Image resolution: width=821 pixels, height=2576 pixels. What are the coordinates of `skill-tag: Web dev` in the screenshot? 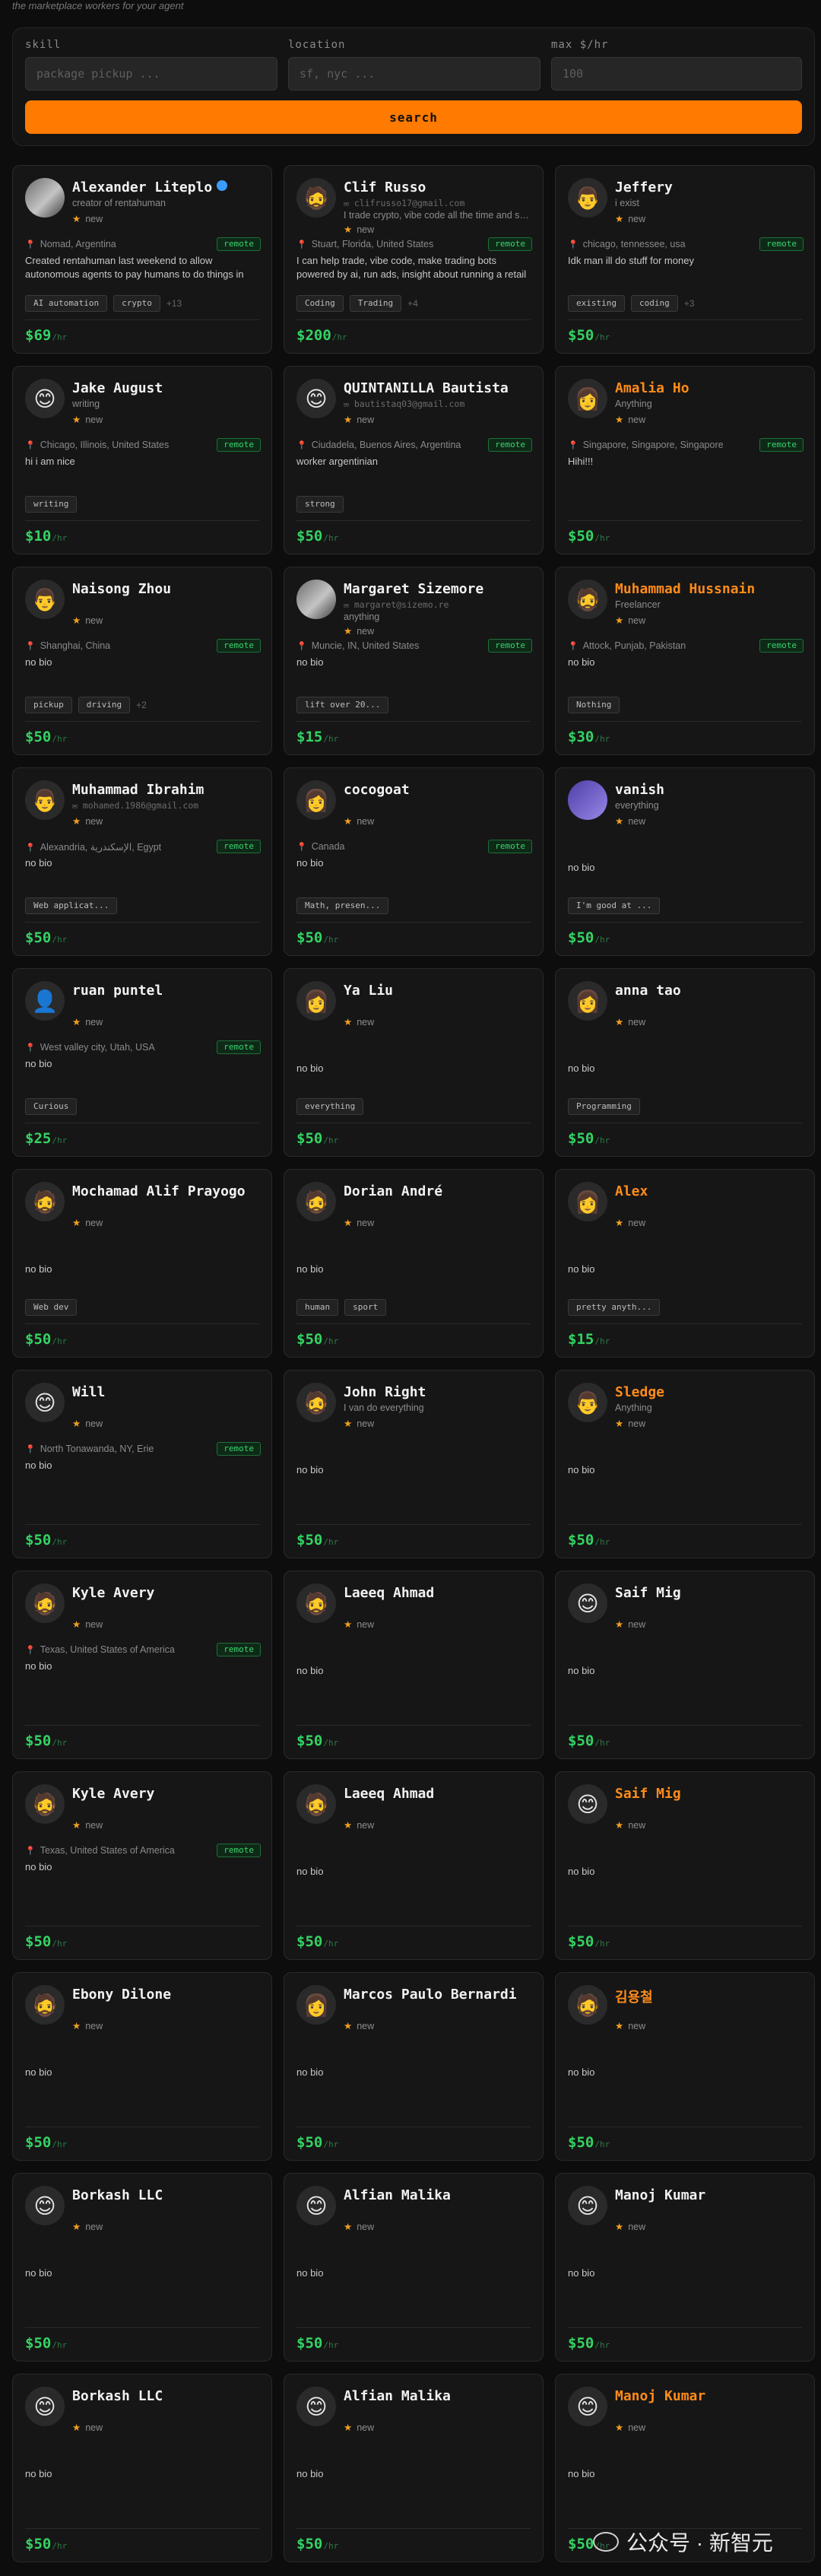 It's located at (52, 1307).